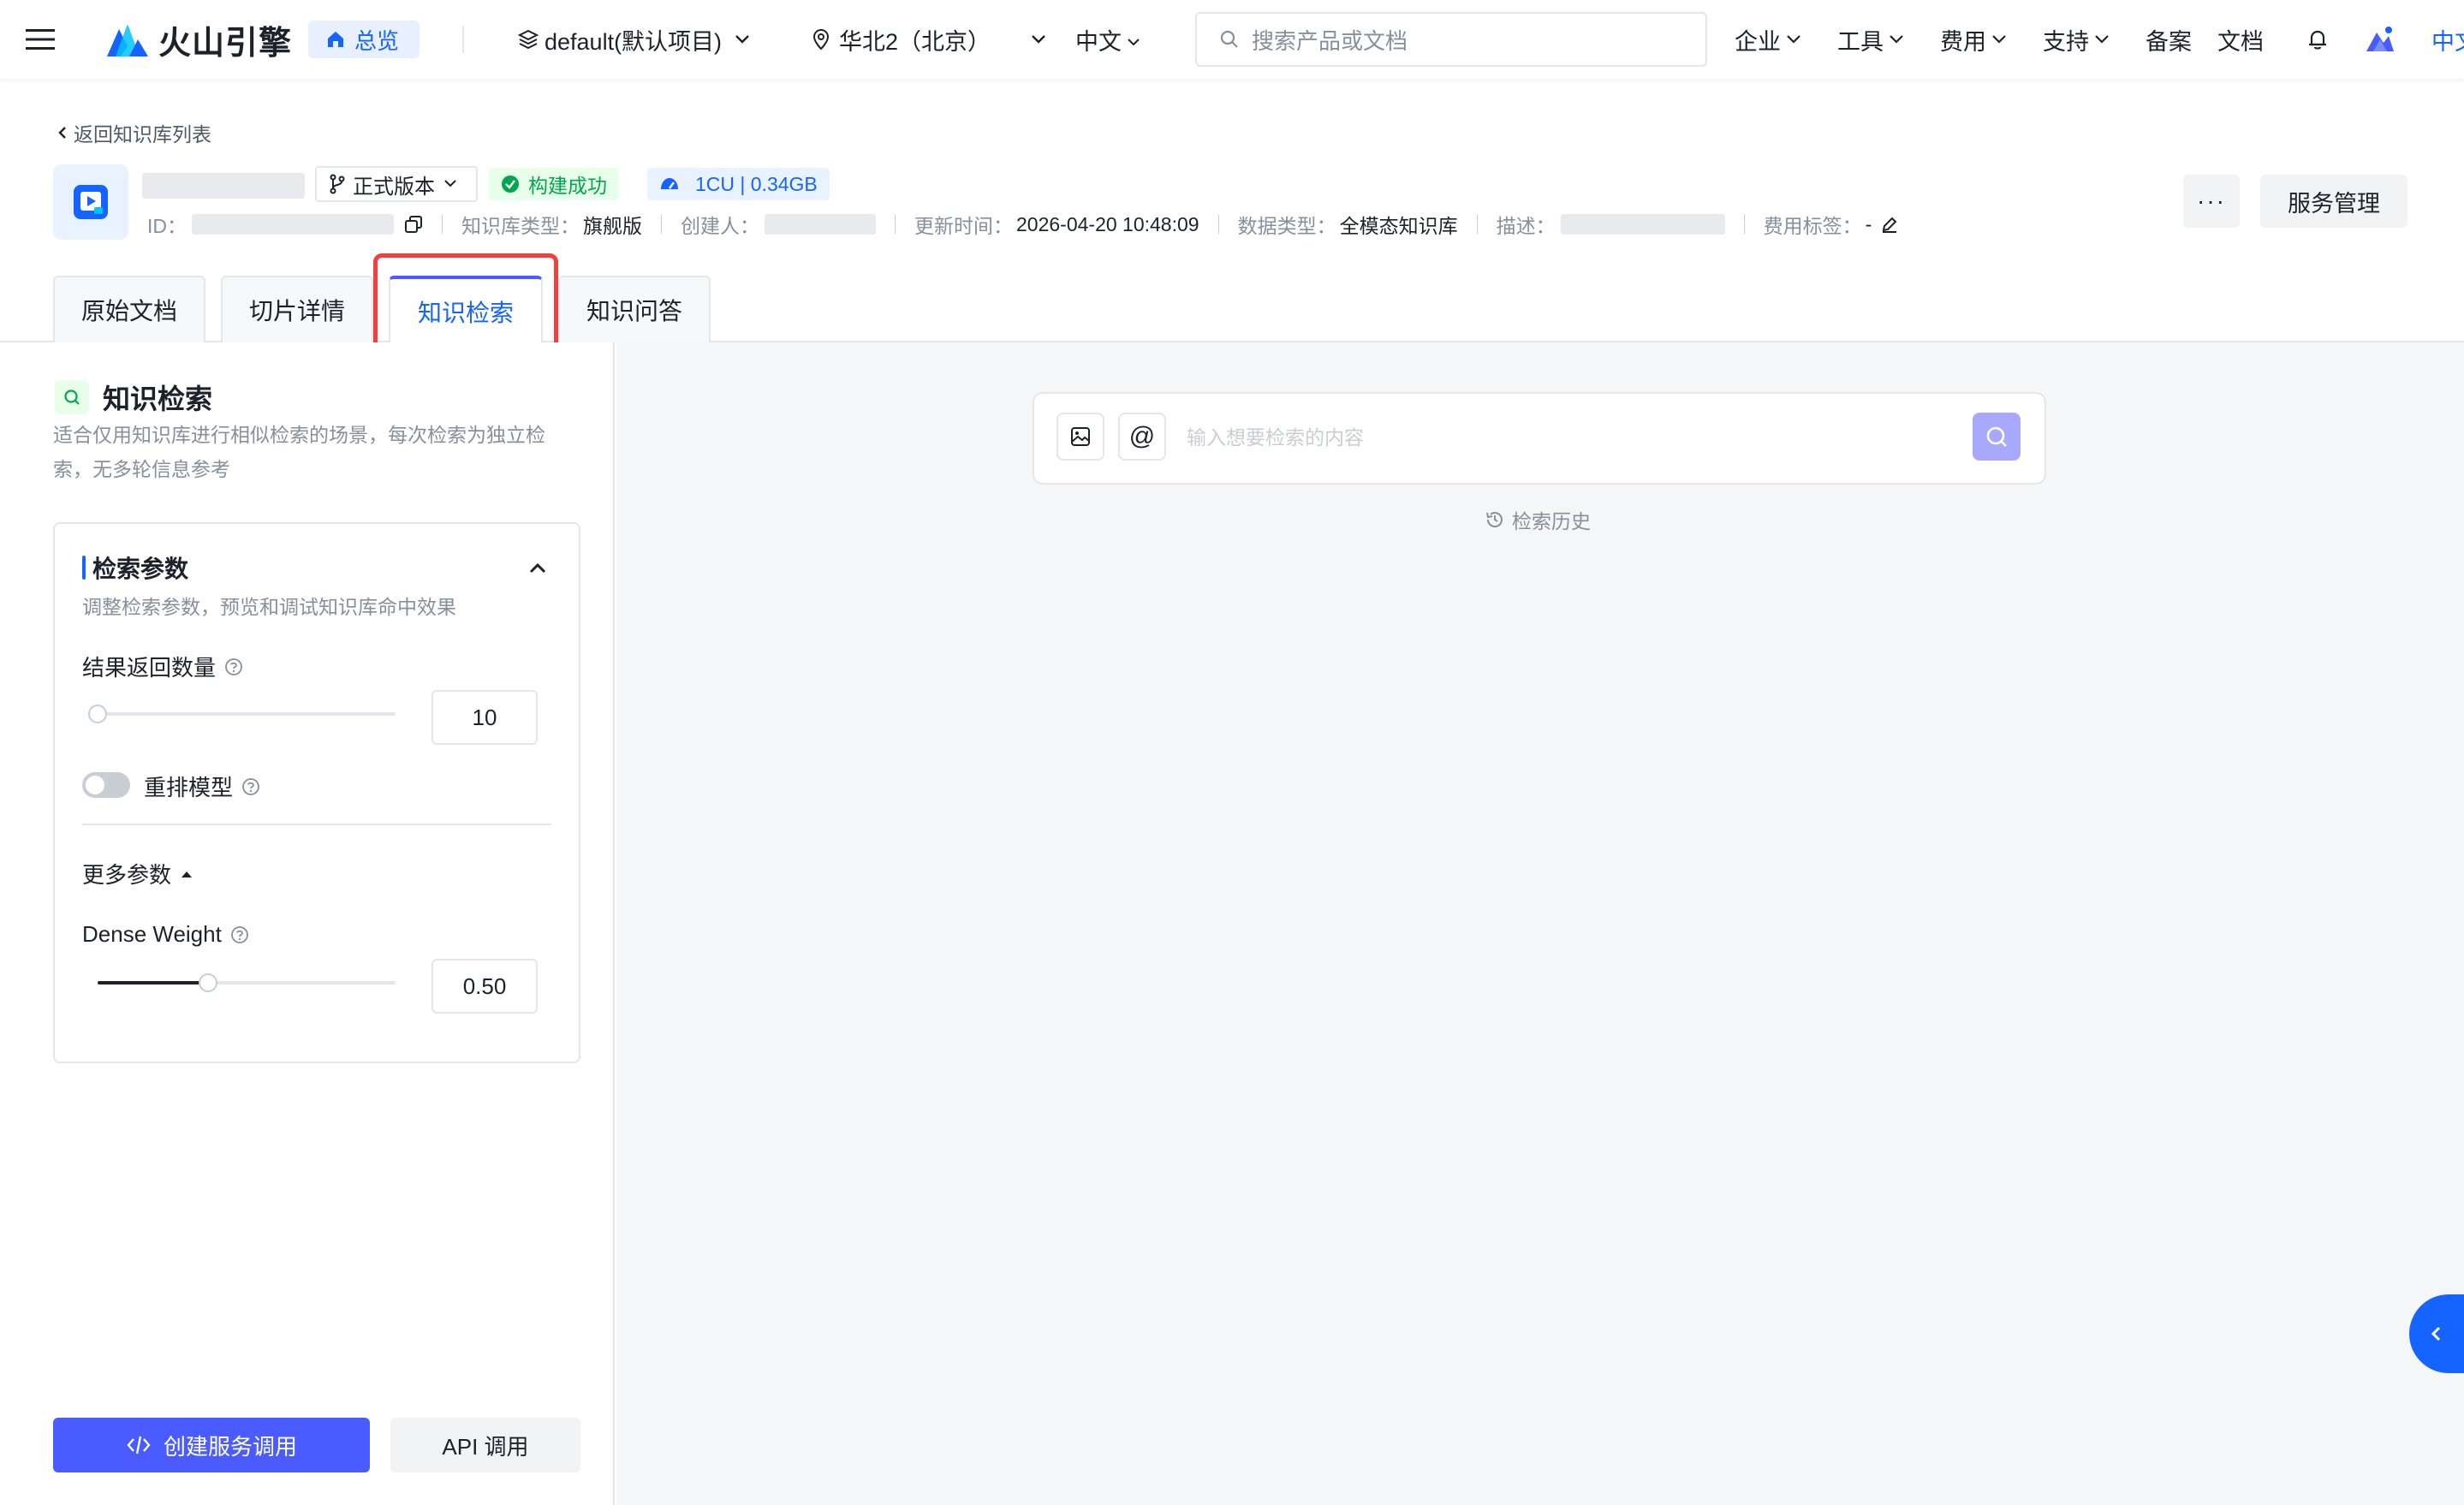  Describe the element at coordinates (299, 452) in the screenshot. I see `panel-description: 适合仅用知识库进行相似检索的场景，每次检索为独立检索，无多轮信息参考` at that location.